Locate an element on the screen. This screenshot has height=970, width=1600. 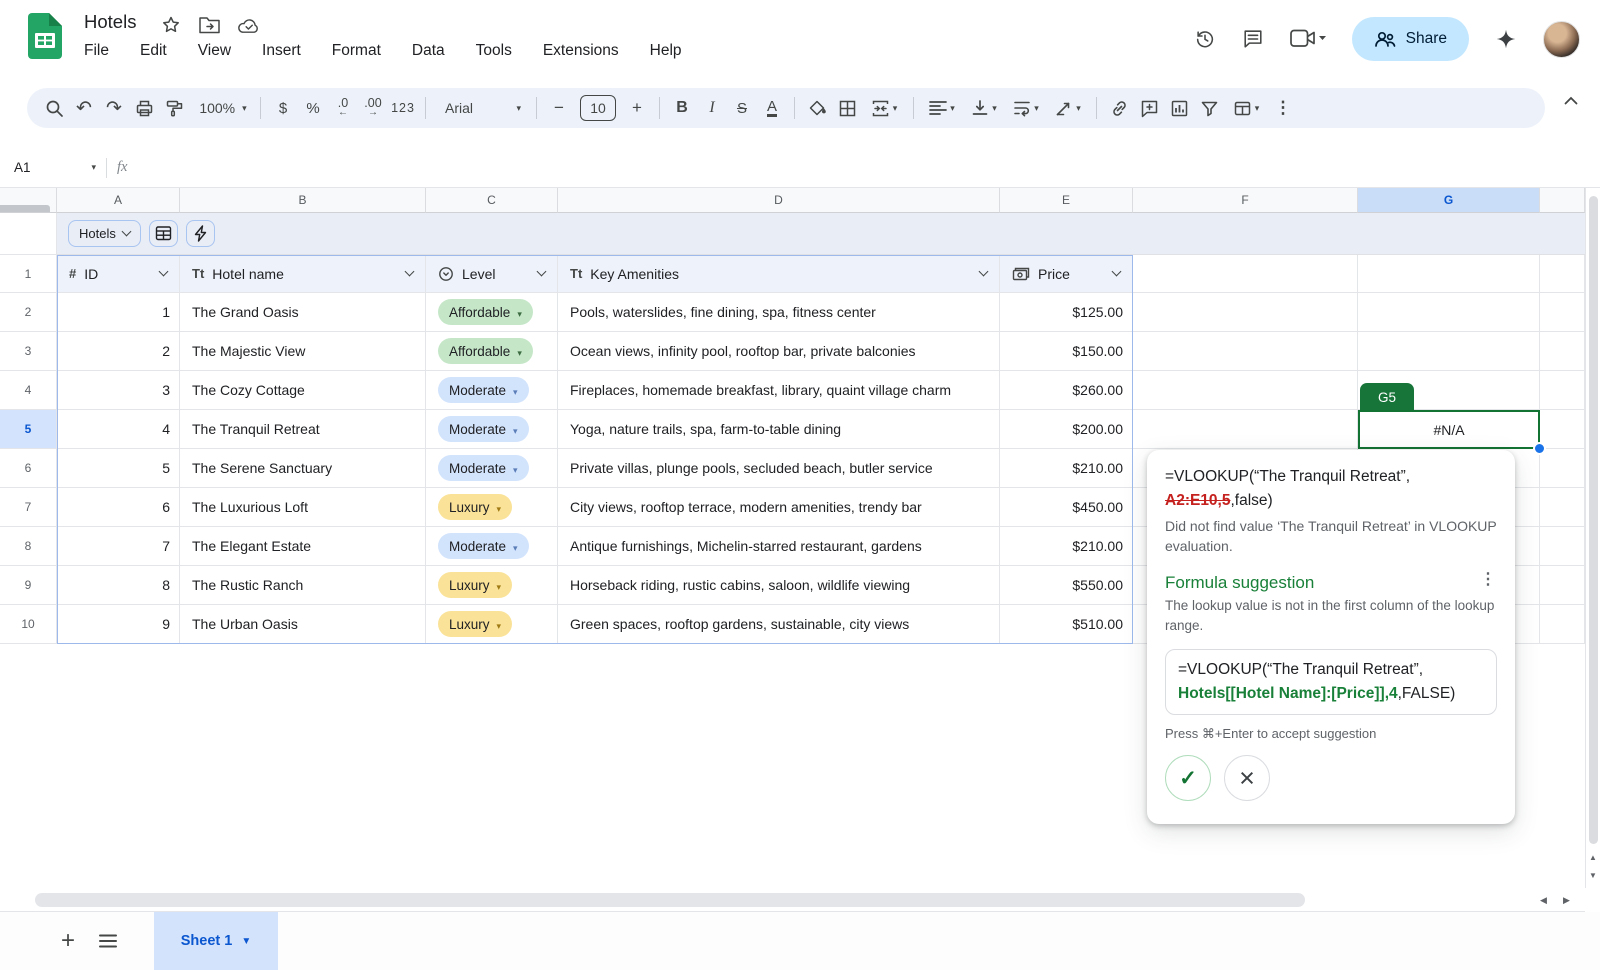
column-header-a: A is located at coordinates (118, 200).